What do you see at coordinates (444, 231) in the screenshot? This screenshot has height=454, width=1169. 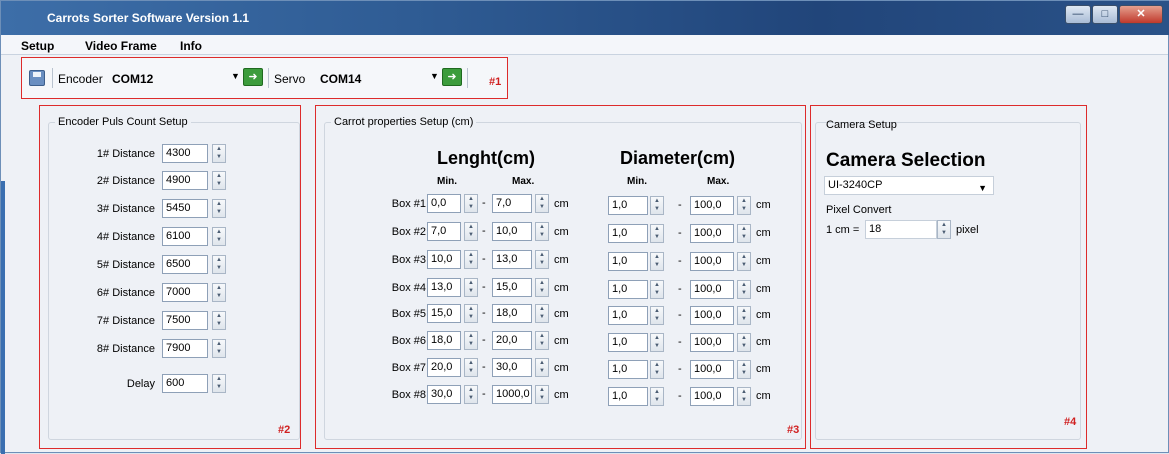 I see `length-min-input: 7,0` at bounding box center [444, 231].